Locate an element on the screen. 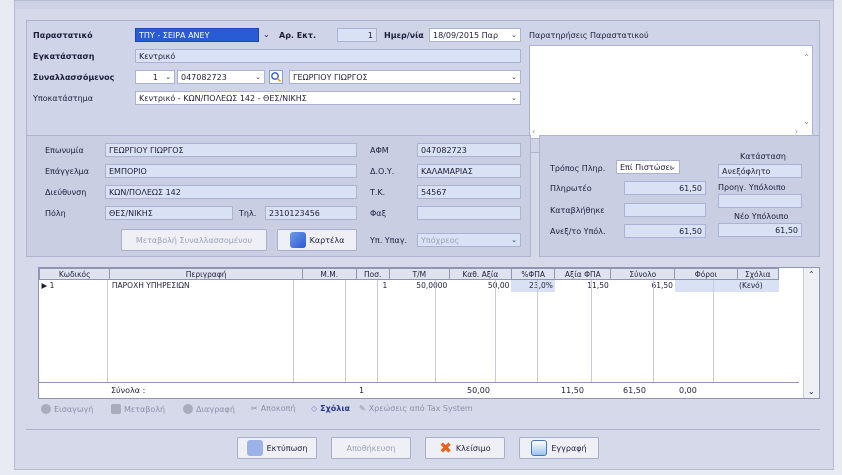 The height and width of the screenshot is (475, 842). cell-taxes is located at coordinates (706, 285).